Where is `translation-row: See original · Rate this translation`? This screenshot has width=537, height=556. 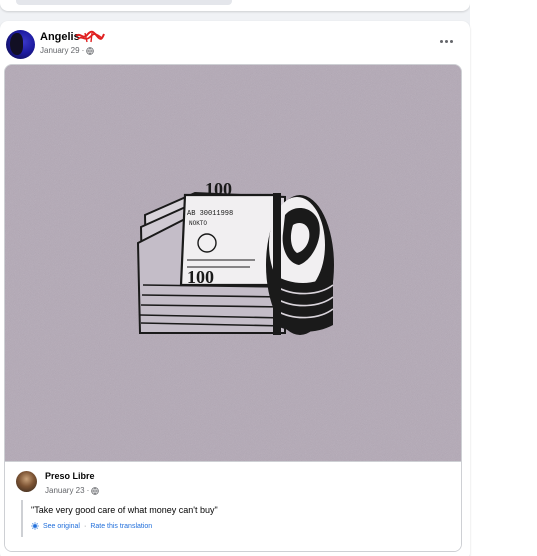 translation-row: See original · Rate this translation is located at coordinates (91, 526).